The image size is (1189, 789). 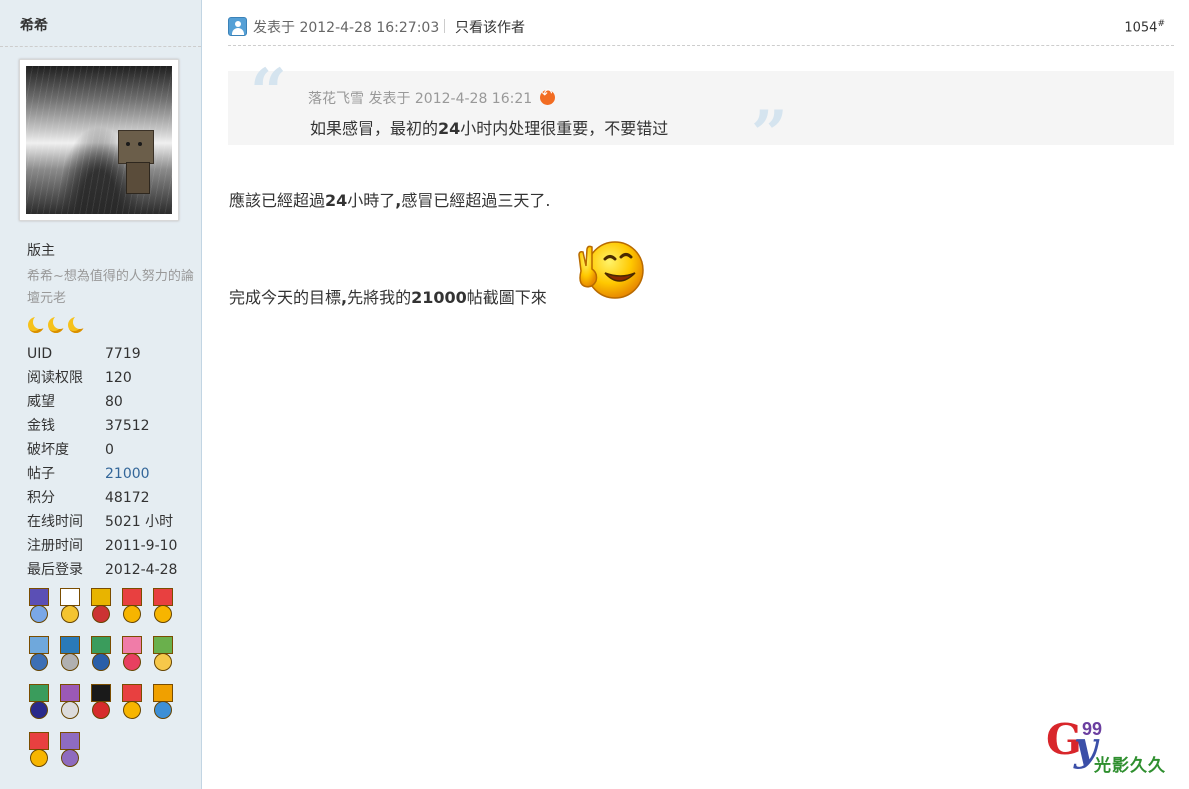 I want to click on post-text-bold: 21000, so click(x=439, y=297).